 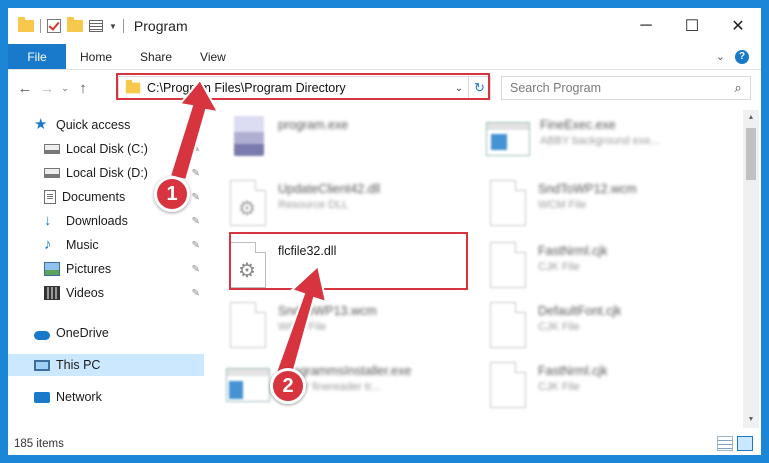 I want to click on file-highlight, so click(x=348, y=261).